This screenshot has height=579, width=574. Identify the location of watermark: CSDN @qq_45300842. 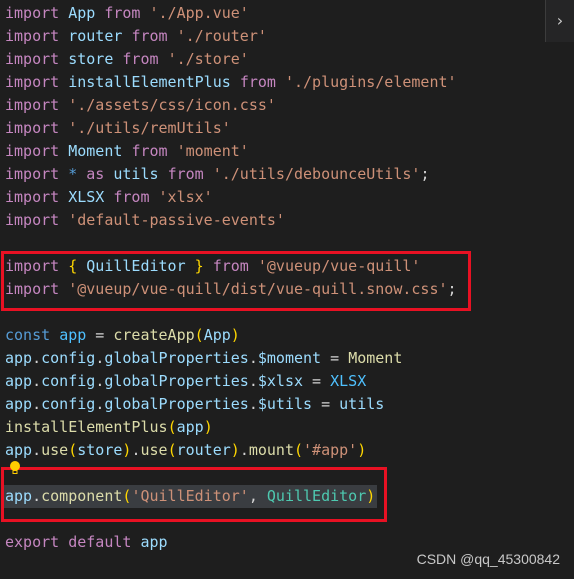
(488, 559).